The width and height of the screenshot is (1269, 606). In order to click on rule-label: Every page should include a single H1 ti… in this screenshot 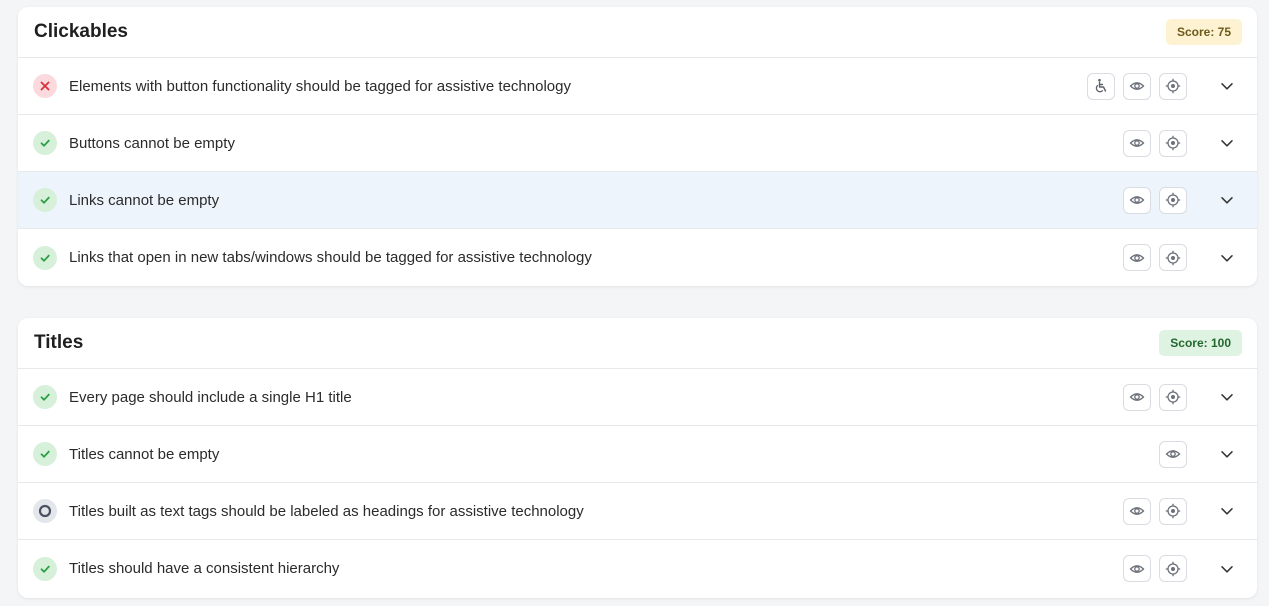, I will do `click(210, 397)`.